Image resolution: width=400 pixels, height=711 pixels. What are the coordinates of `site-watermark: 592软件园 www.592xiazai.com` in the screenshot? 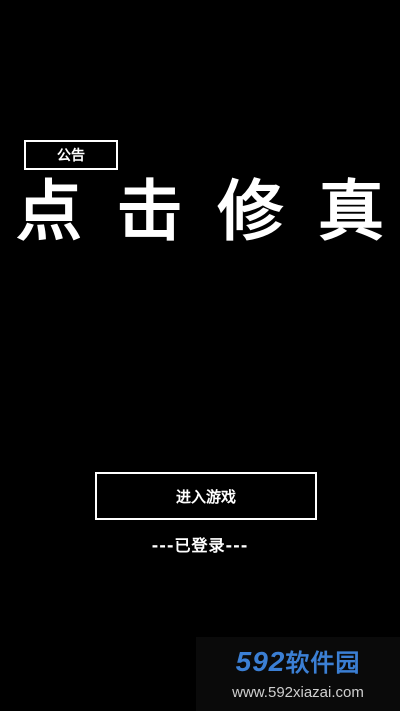 It's located at (298, 674).